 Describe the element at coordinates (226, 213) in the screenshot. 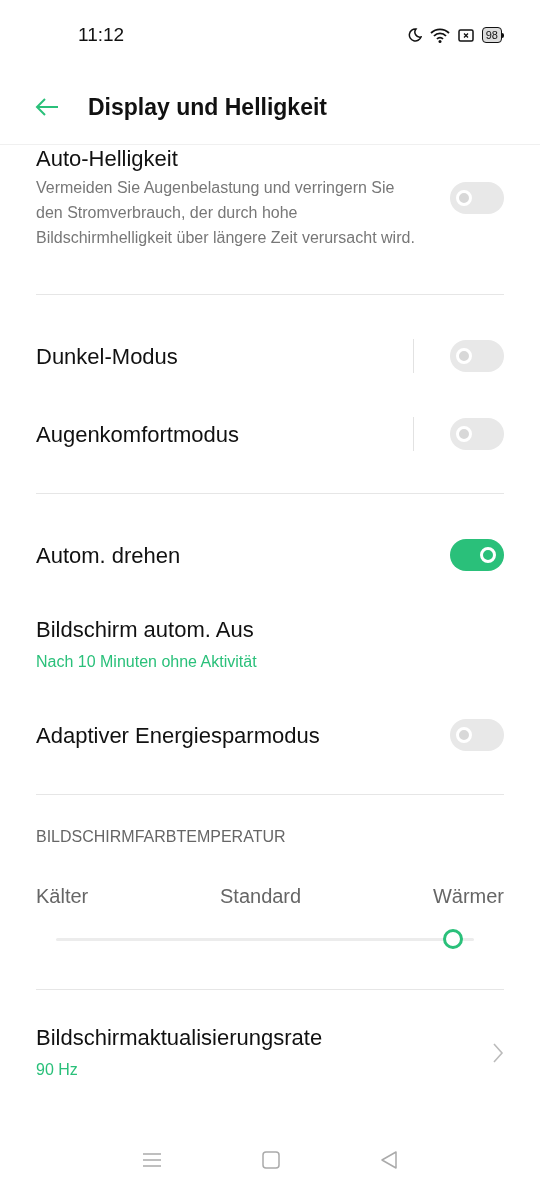

I see `setting-description: Vermeiden Sie Augenbelastung und verringern Sie den Stromverbrauch, der durch hohe Bildschirmhelligkeit über längere Zeit verursacht wird.` at that location.